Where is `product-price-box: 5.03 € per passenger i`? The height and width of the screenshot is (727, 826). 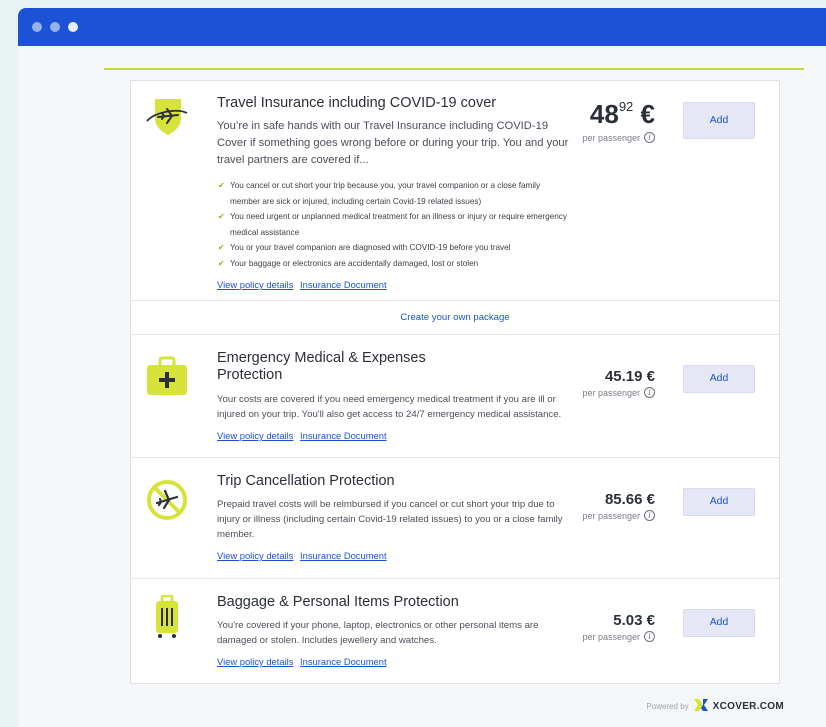
product-price-box: 5.03 € per passenger i is located at coordinates (618, 627).